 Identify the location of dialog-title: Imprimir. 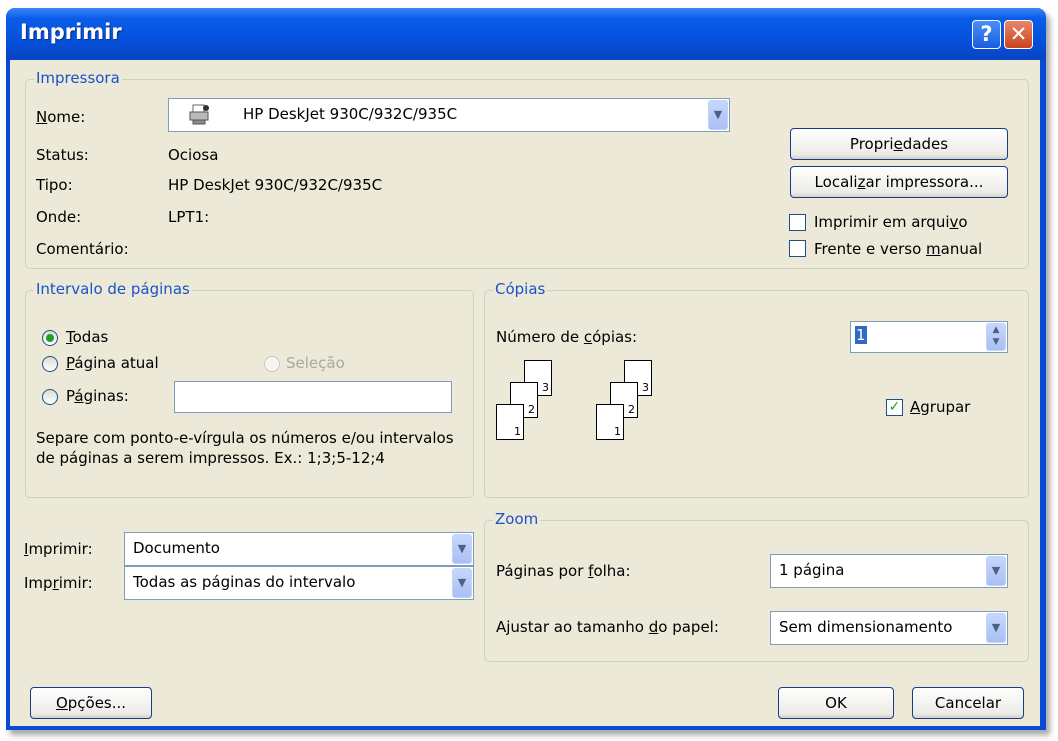
(71, 32).